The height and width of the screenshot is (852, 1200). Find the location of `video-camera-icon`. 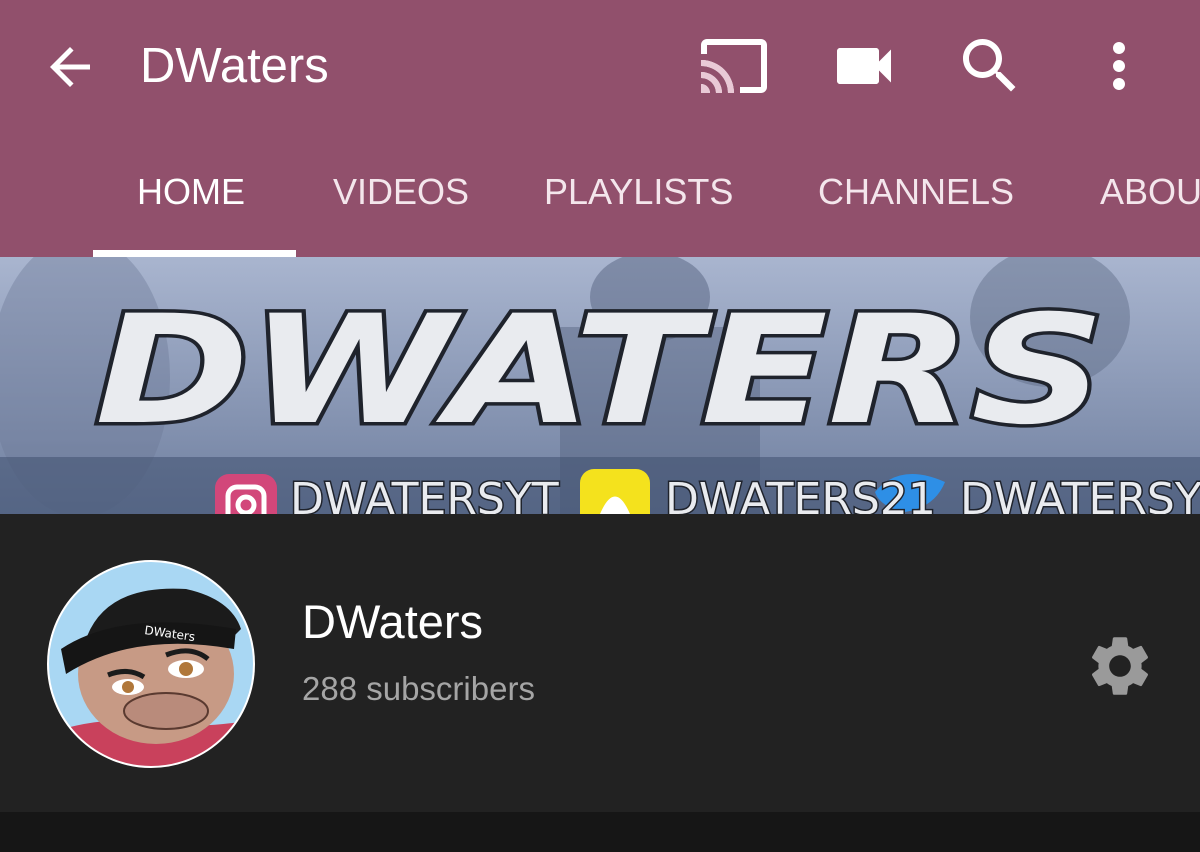

video-camera-icon is located at coordinates (864, 66).